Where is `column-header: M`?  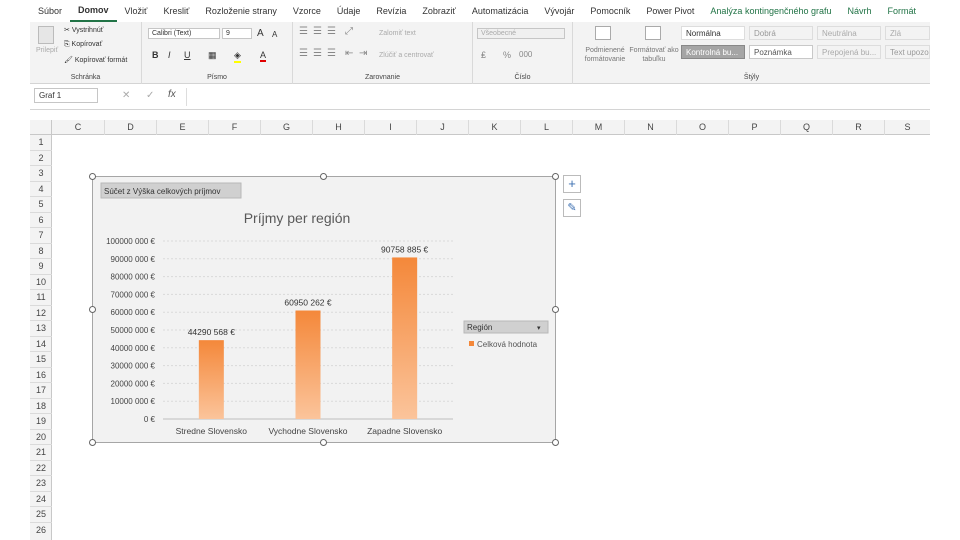
column-header: M is located at coordinates (599, 127).